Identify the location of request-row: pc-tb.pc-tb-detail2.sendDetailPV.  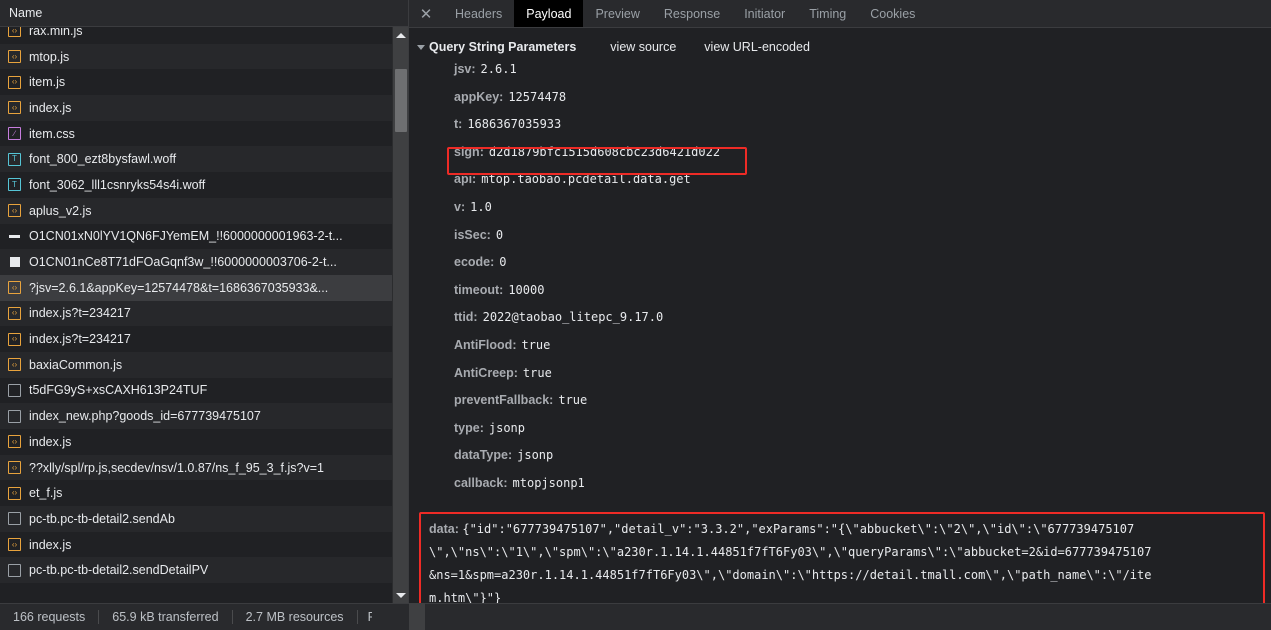
(196, 570).